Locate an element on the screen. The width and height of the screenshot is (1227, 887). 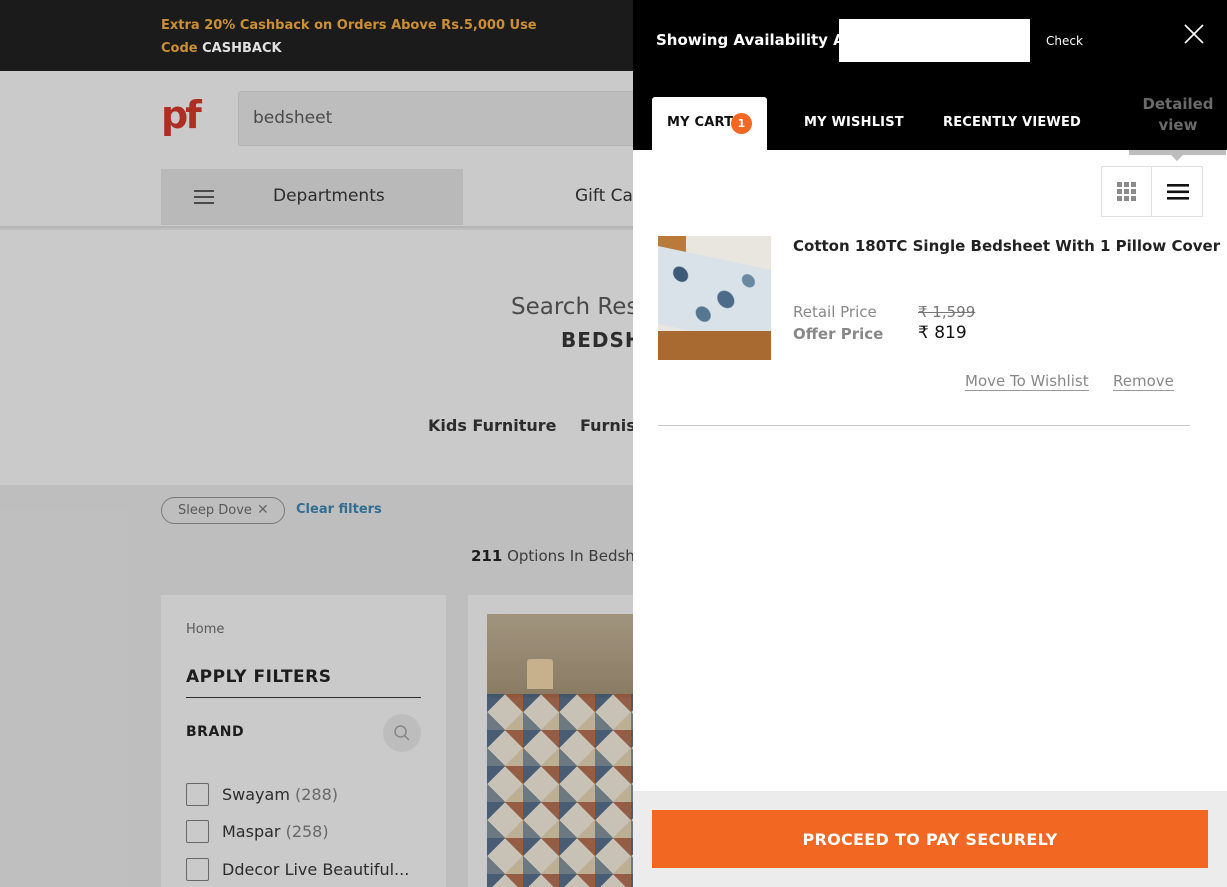
close-icon is located at coordinates (1194, 34).